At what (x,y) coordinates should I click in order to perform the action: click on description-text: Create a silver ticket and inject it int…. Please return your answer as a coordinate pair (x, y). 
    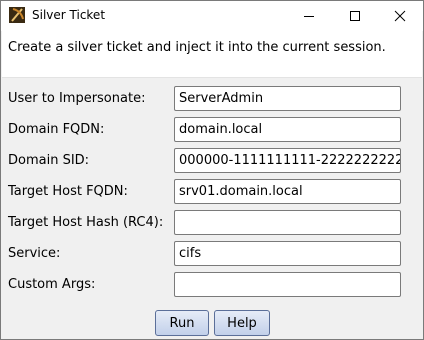
    Looking at the image, I should click on (197, 47).